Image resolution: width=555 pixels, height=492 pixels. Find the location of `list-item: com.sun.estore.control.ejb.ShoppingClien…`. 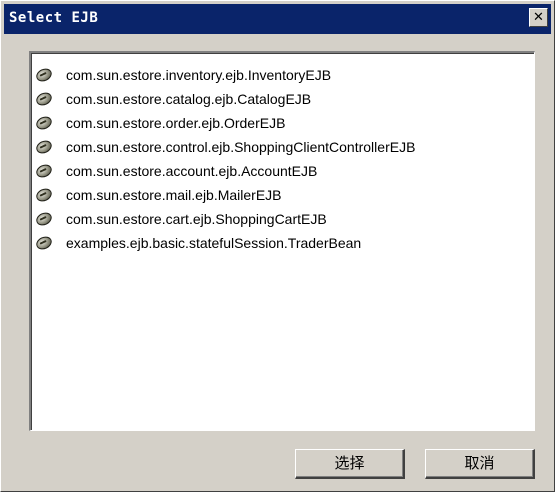

list-item: com.sun.estore.control.ejb.ShoppingClien… is located at coordinates (225, 147).